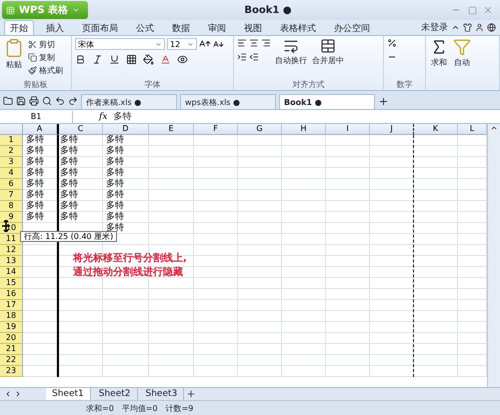 This screenshot has height=415, width=500. What do you see at coordinates (69, 236) in the screenshot?
I see `tooltip: 行高: 11.25 (0.40 厘米)` at bounding box center [69, 236].